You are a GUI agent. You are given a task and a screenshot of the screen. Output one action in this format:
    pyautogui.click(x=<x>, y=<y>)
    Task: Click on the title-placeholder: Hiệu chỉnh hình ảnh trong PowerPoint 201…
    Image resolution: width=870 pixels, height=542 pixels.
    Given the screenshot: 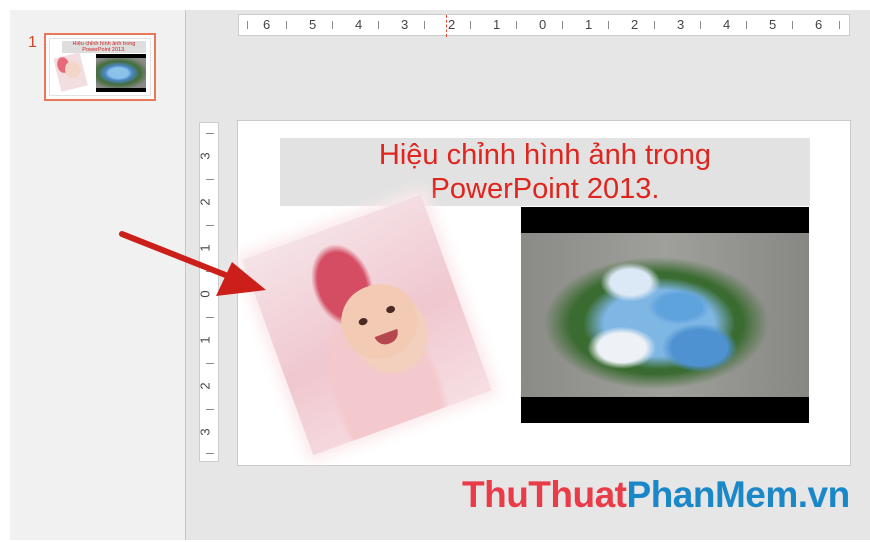 What is the action you would take?
    pyautogui.click(x=545, y=172)
    